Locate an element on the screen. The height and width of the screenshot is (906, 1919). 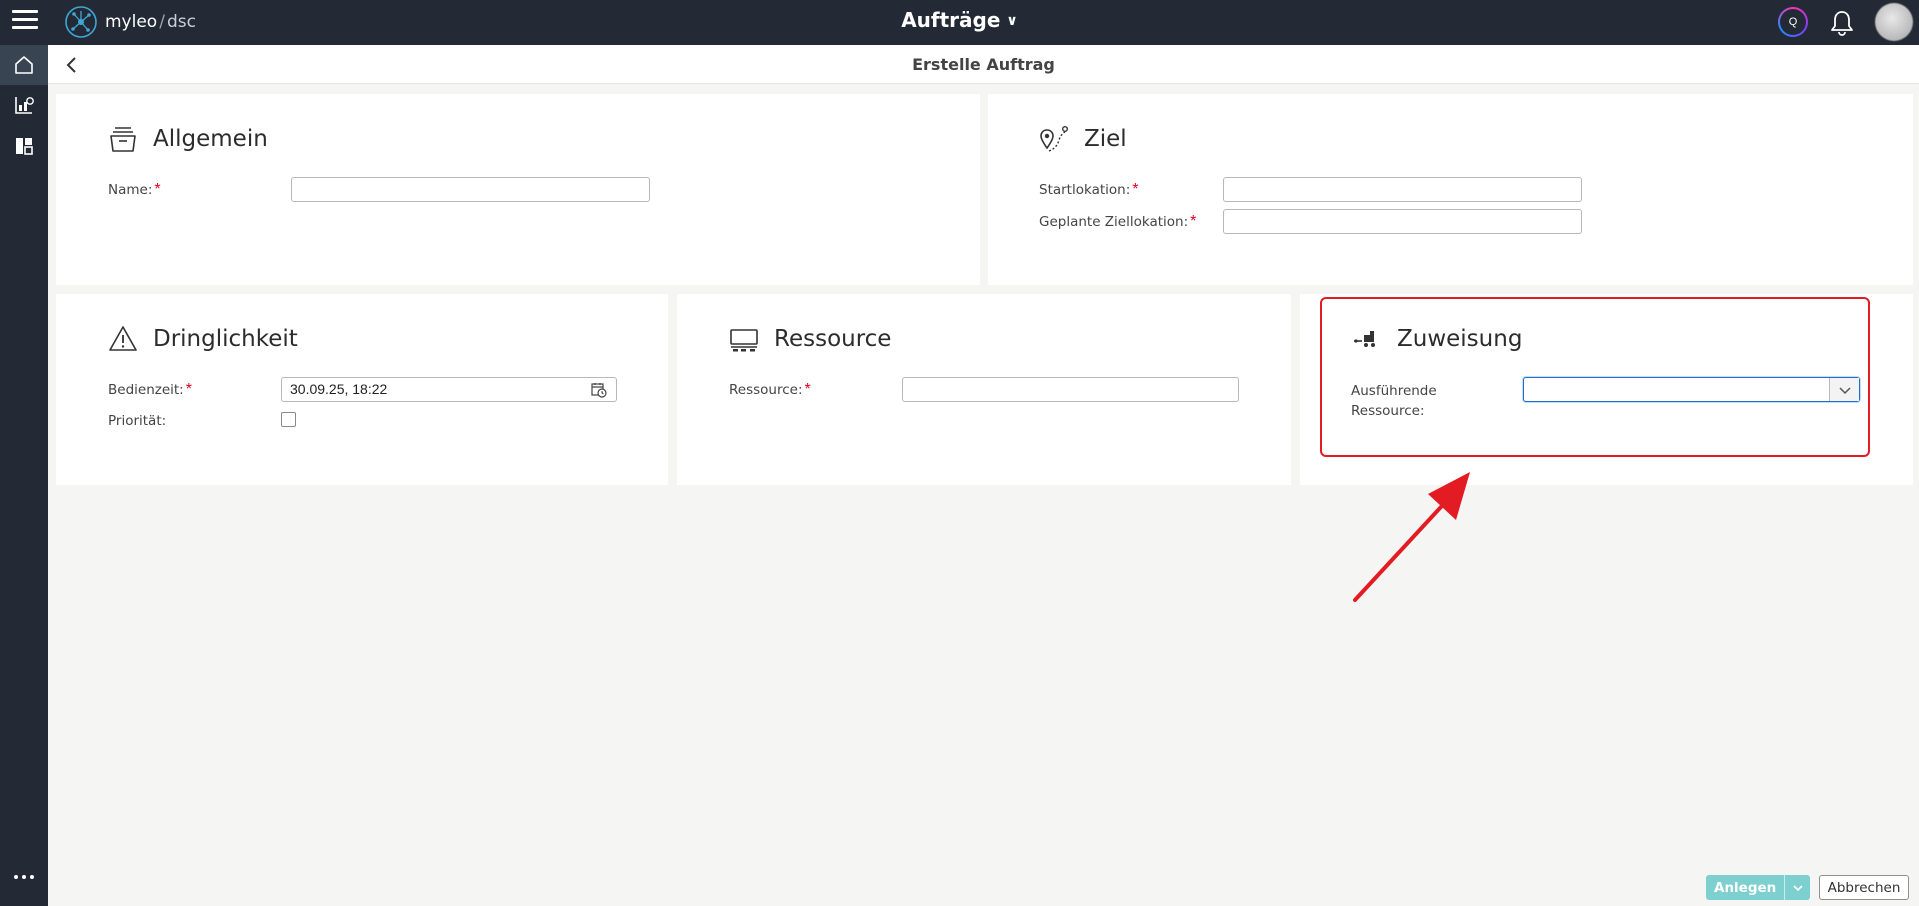
chevron-down-icon: ∨ is located at coordinates (1012, 21).